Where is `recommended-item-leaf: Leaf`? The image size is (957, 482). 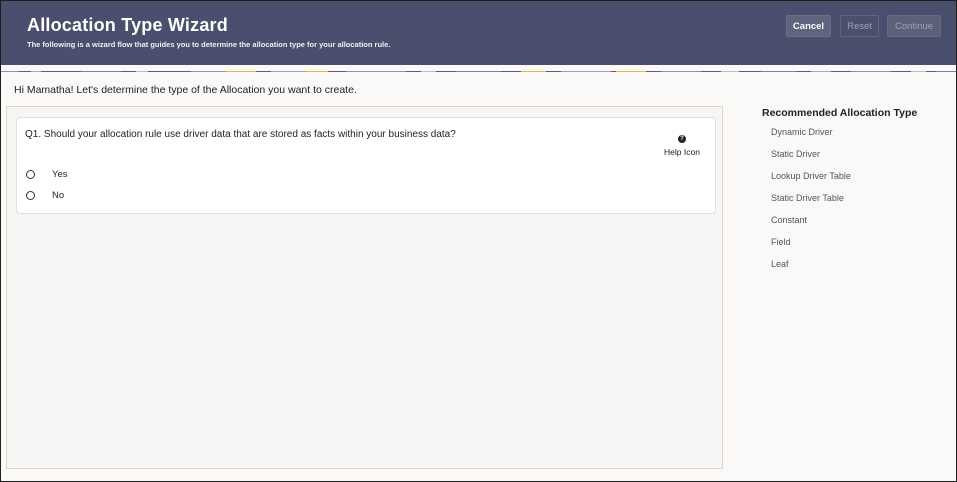 recommended-item-leaf: Leaf is located at coordinates (780, 264).